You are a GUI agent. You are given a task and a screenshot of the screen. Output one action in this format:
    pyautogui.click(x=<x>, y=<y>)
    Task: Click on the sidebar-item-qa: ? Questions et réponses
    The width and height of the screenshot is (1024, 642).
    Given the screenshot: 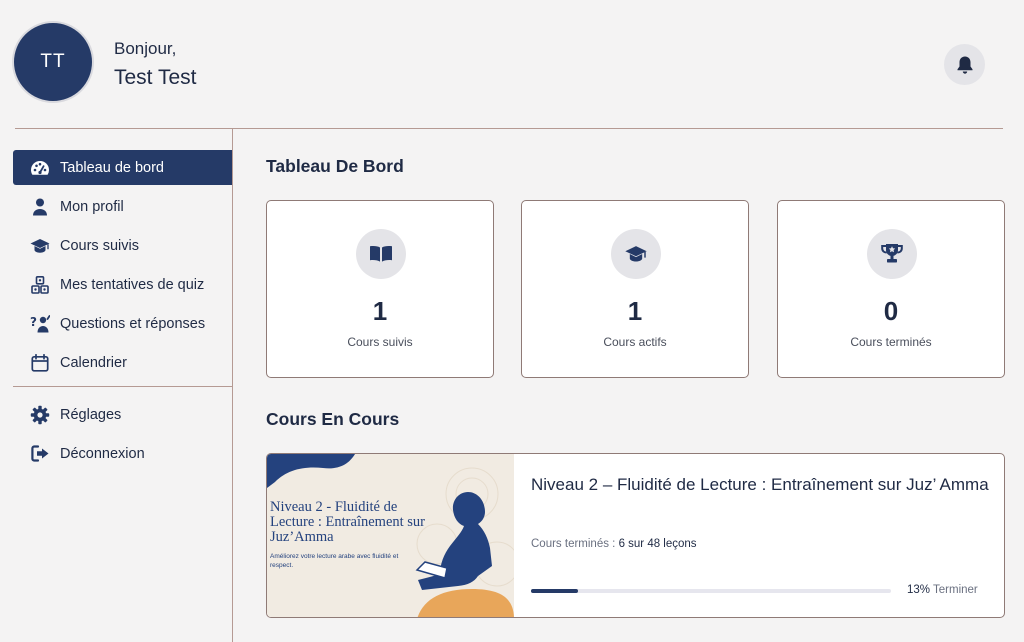 What is the action you would take?
    pyautogui.click(x=122, y=323)
    